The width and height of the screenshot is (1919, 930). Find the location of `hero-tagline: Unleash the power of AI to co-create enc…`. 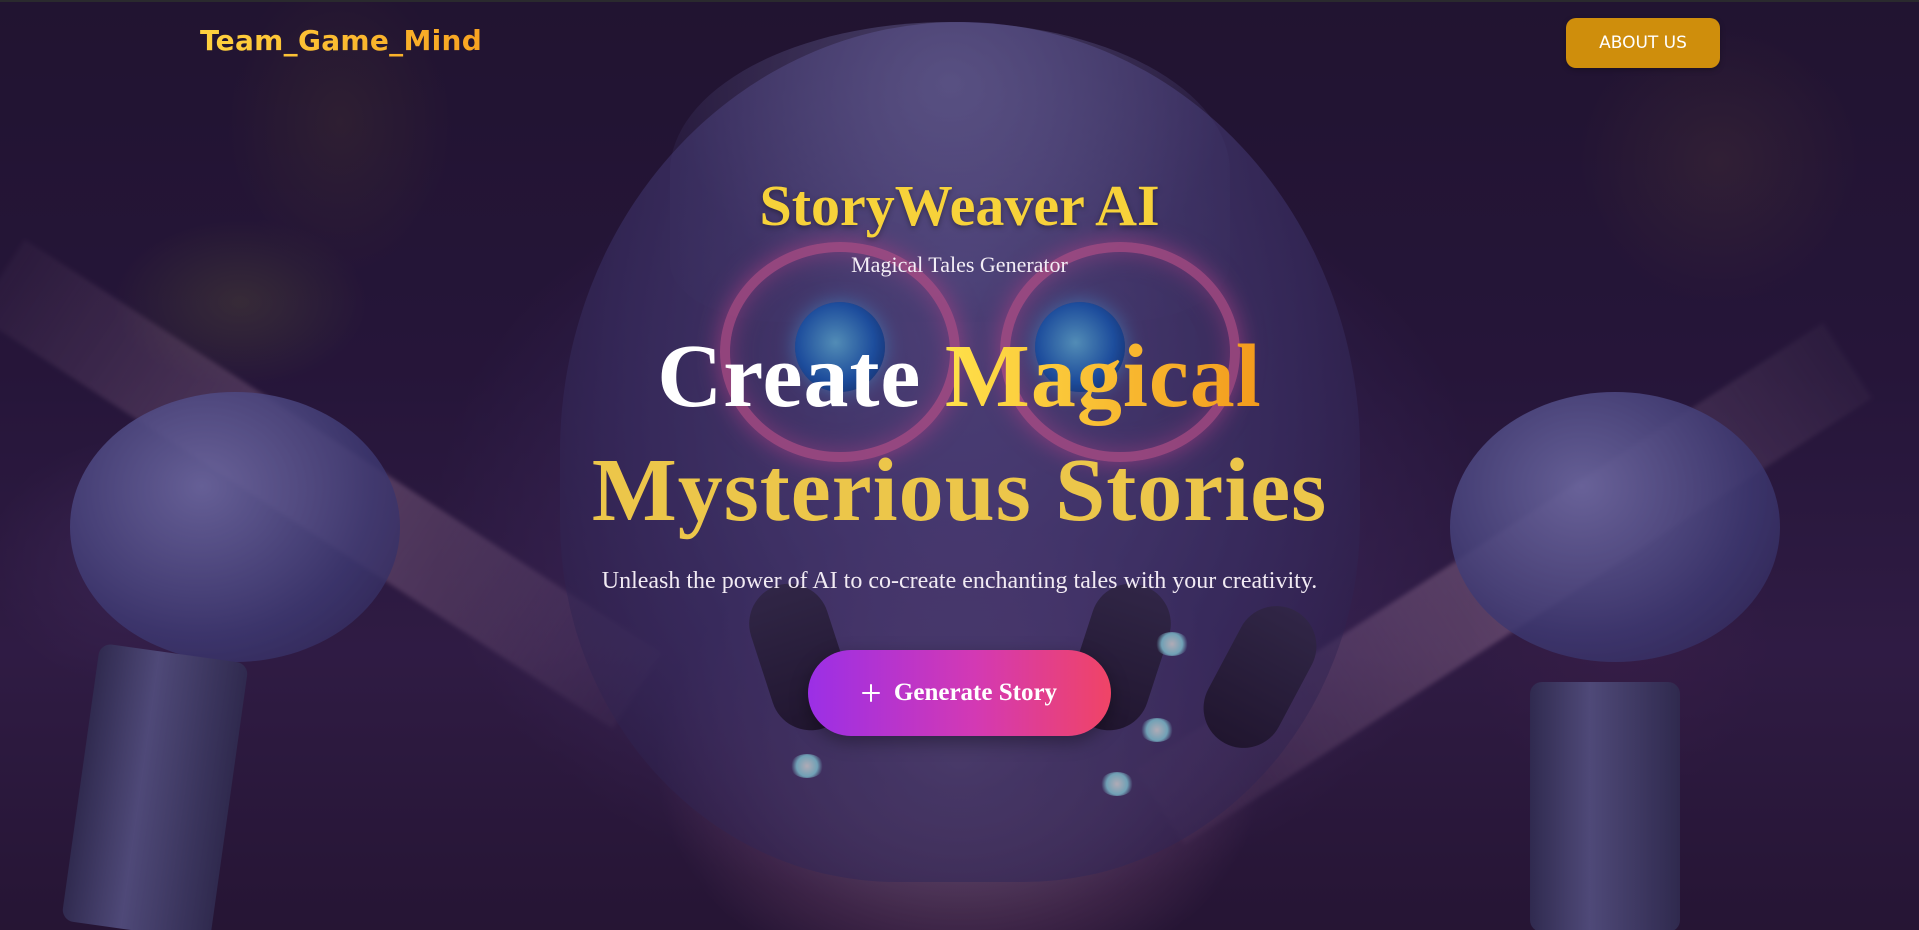

hero-tagline: Unleash the power of AI to co-create enc… is located at coordinates (959, 581).